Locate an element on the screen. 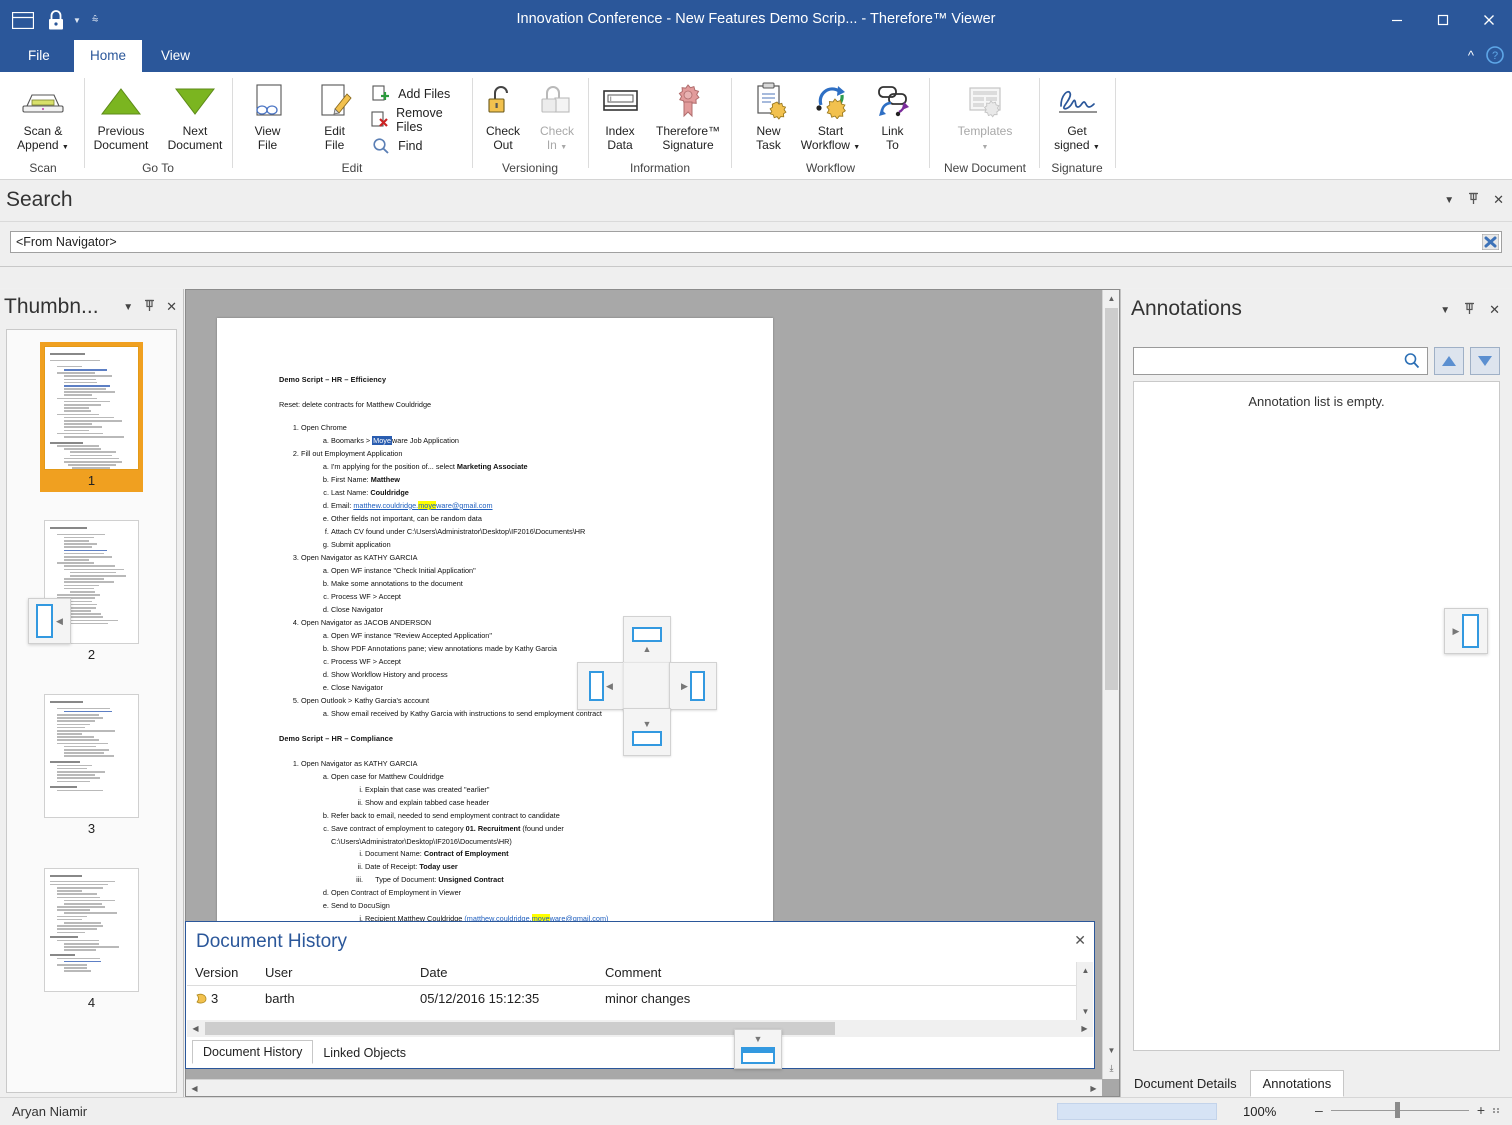  annotations-next-button is located at coordinates (1485, 361).